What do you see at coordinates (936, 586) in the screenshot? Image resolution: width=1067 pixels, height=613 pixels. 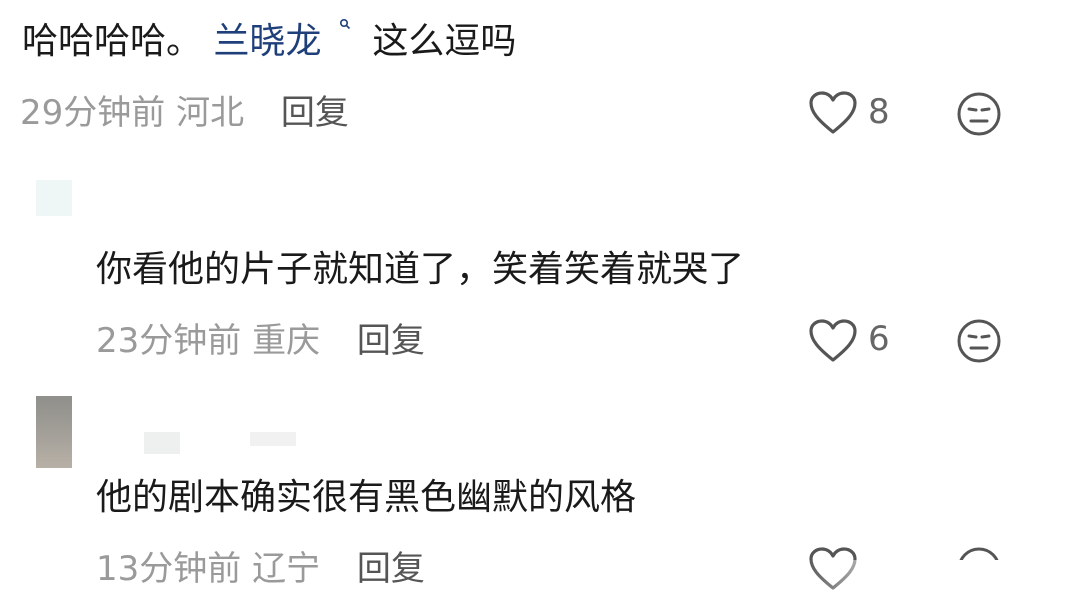 I see `bottom-fade-overlay` at bounding box center [936, 586].